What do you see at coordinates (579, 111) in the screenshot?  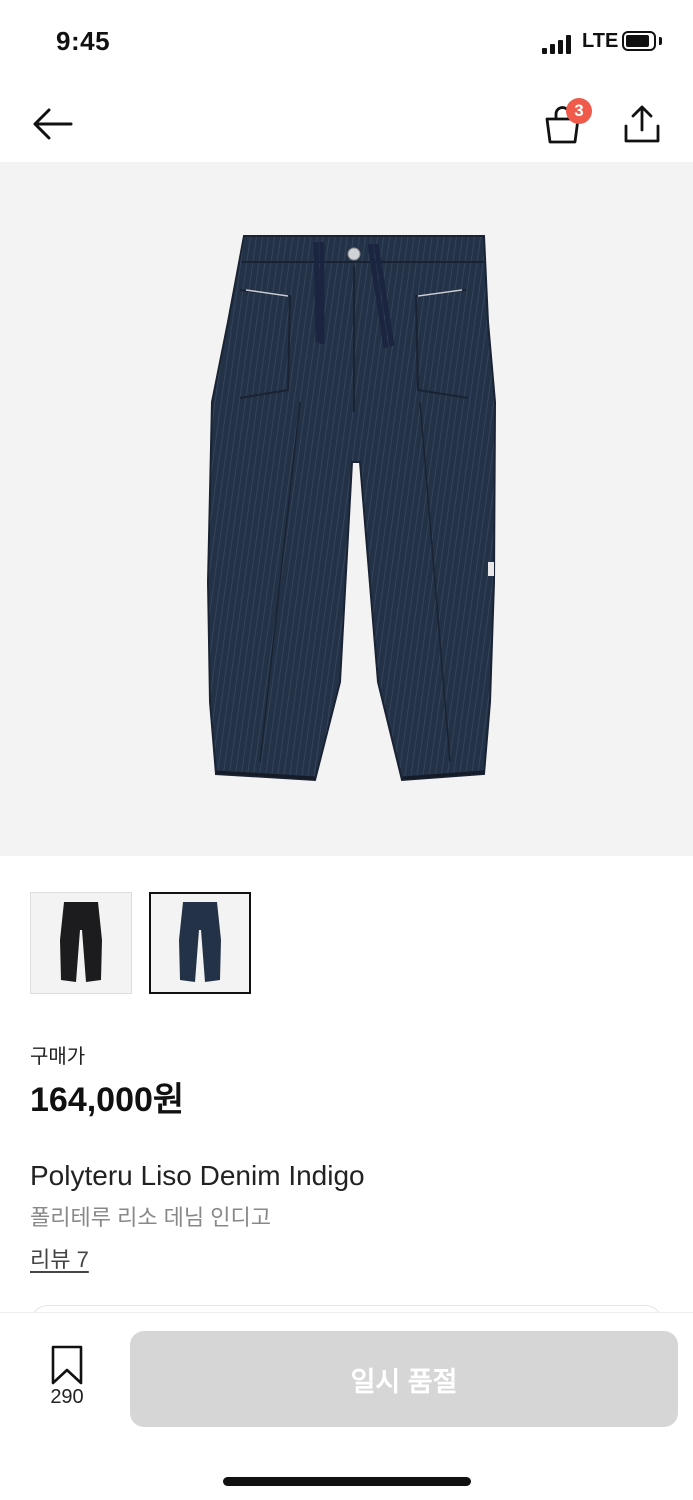 I see `cart-count-badge: 3` at bounding box center [579, 111].